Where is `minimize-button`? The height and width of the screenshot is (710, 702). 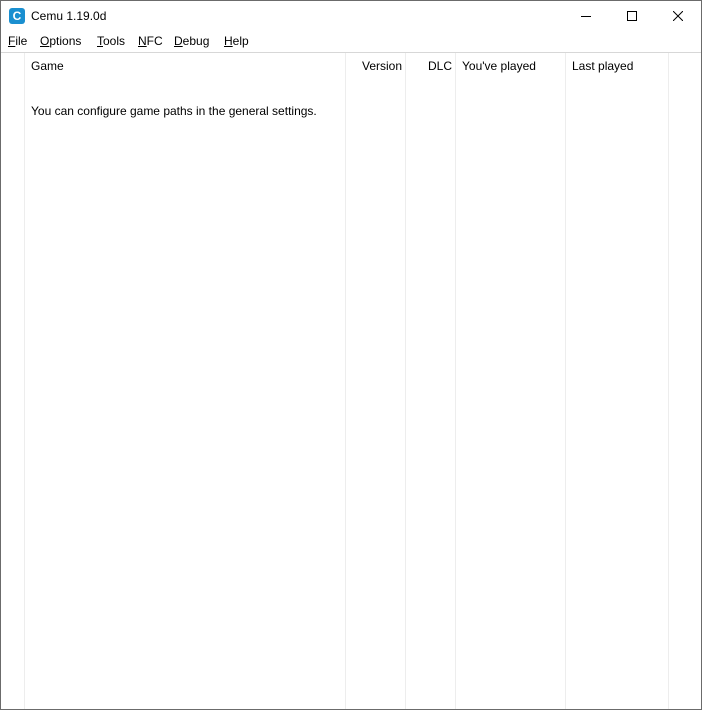 minimize-button is located at coordinates (586, 16).